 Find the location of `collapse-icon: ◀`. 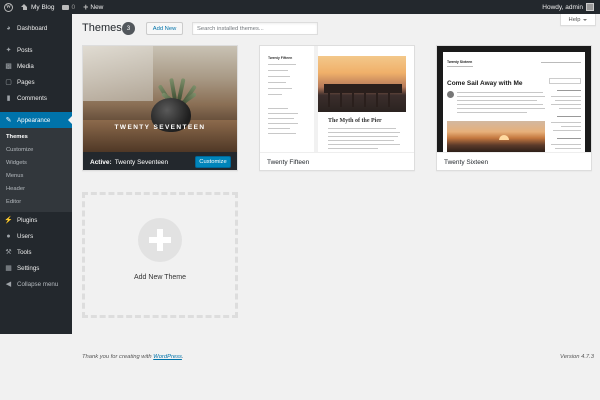

collapse-icon: ◀ is located at coordinates (8, 284).